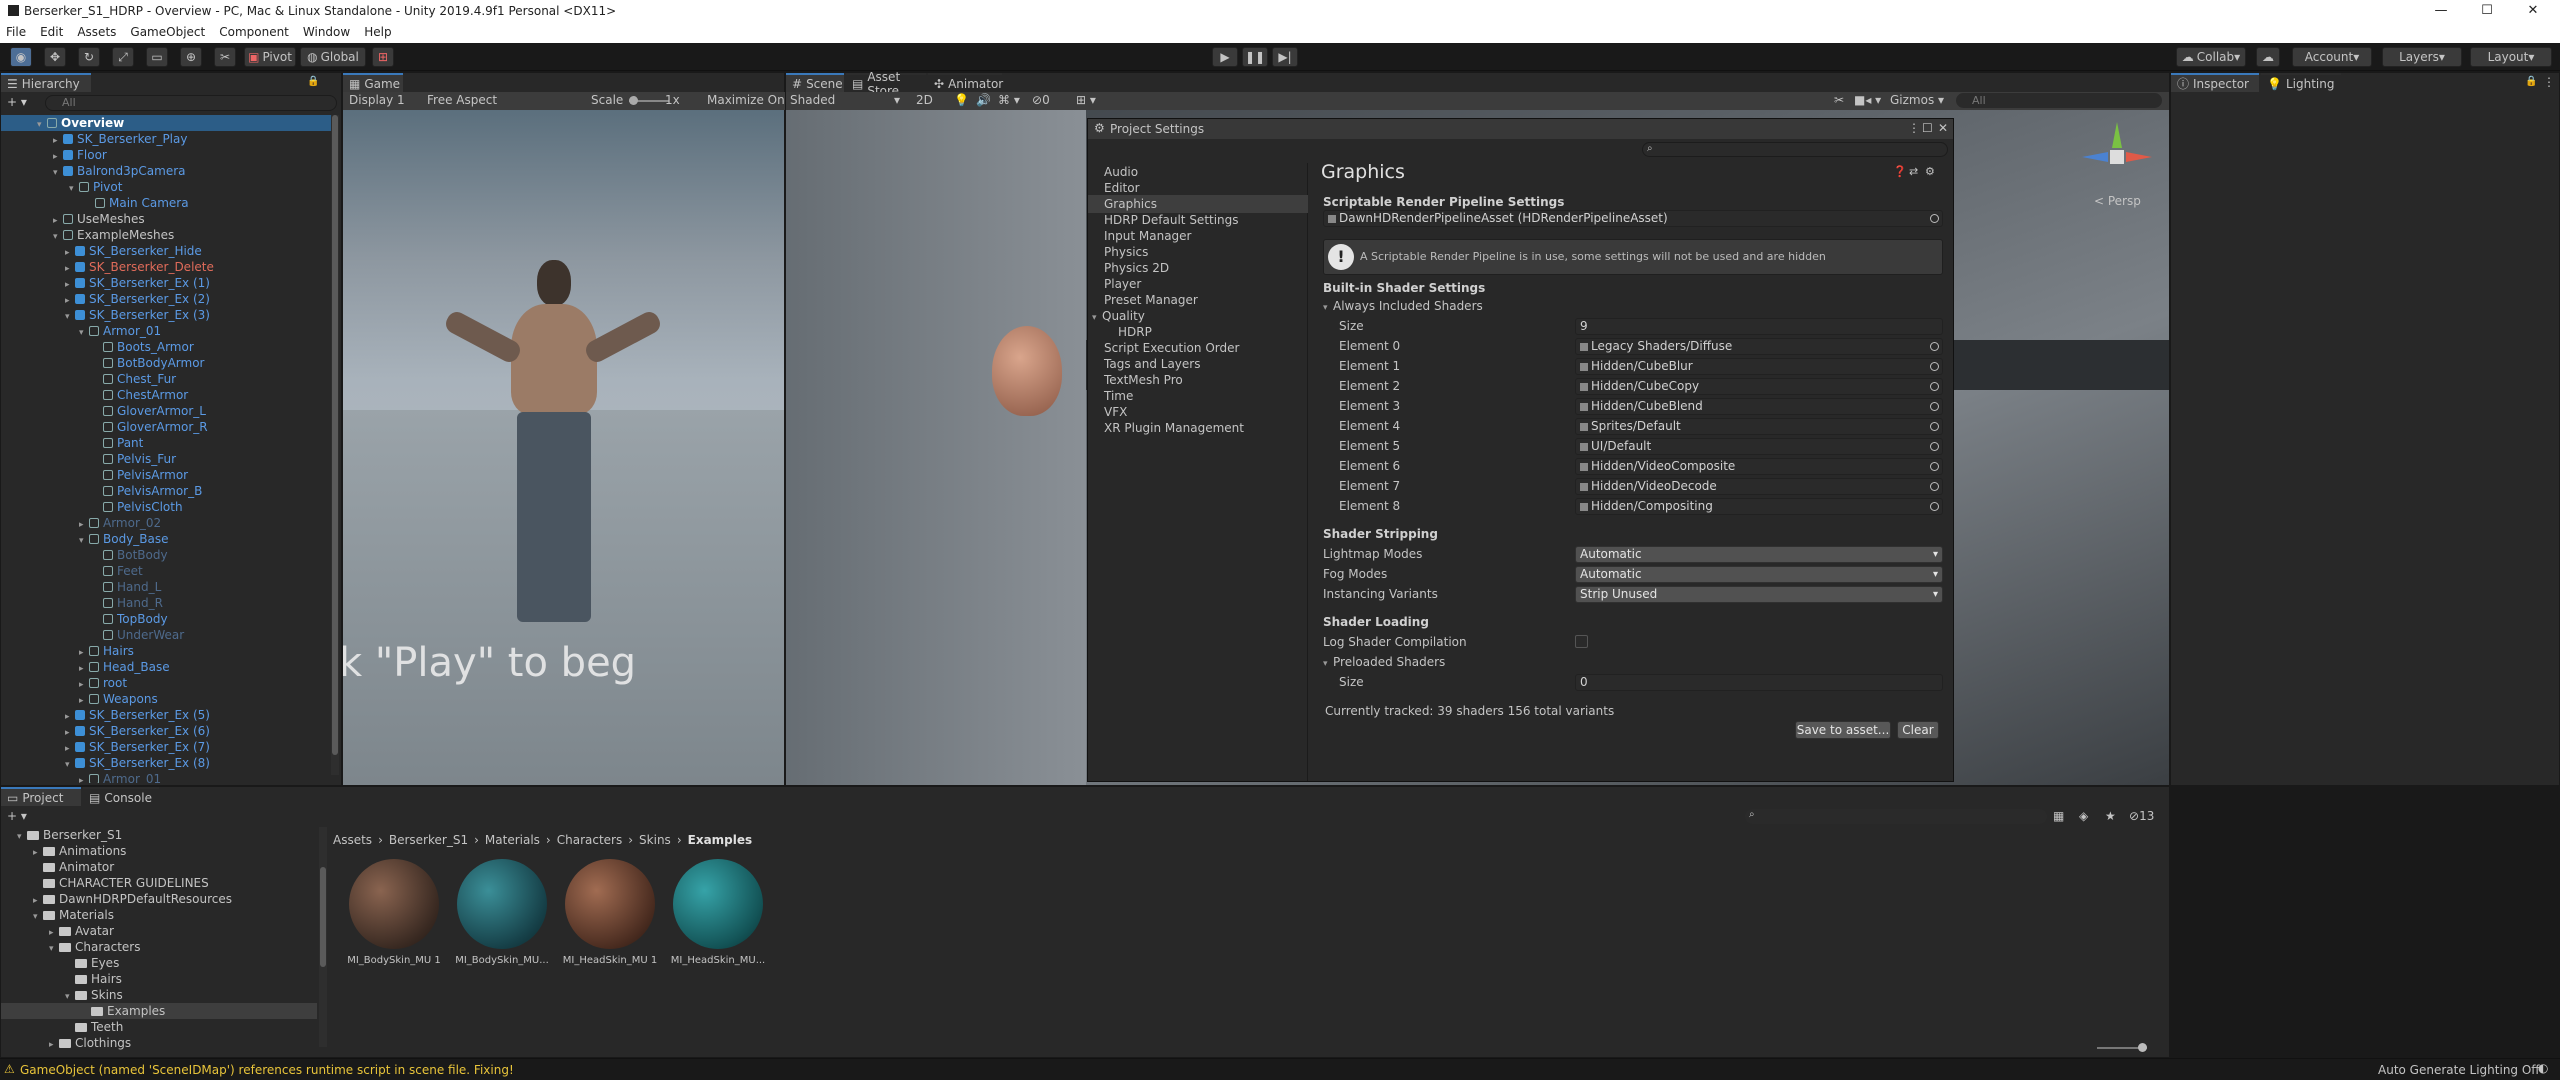  Describe the element at coordinates (462, 100) in the screenshot. I see `aspect-dropdown: Free Aspect` at that location.